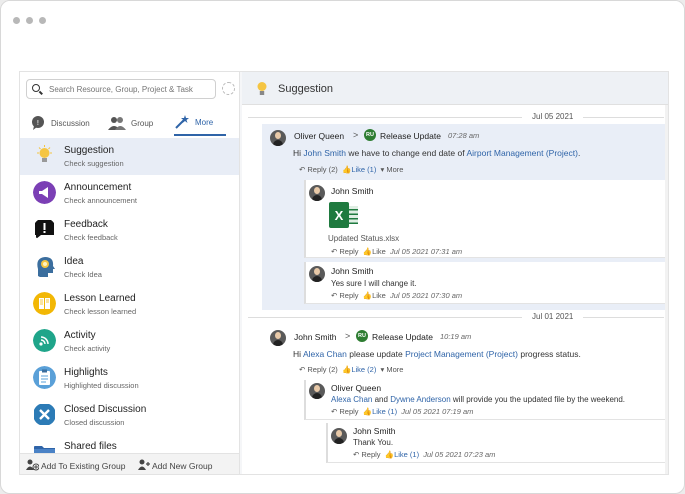  Describe the element at coordinates (550, 354) in the screenshot. I see `message-part: progress status.` at that location.